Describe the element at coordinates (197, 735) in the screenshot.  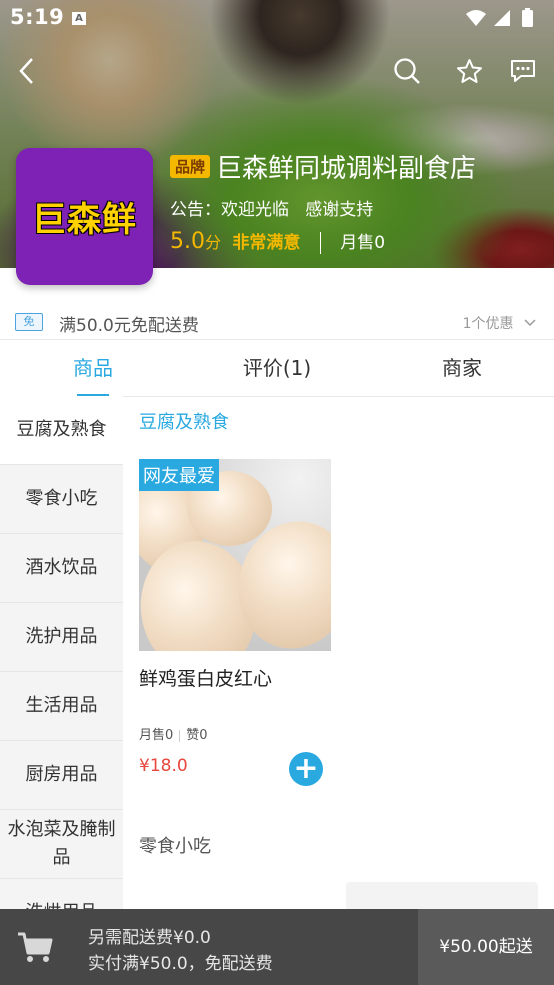
I see `product-likes: 赞0` at that location.